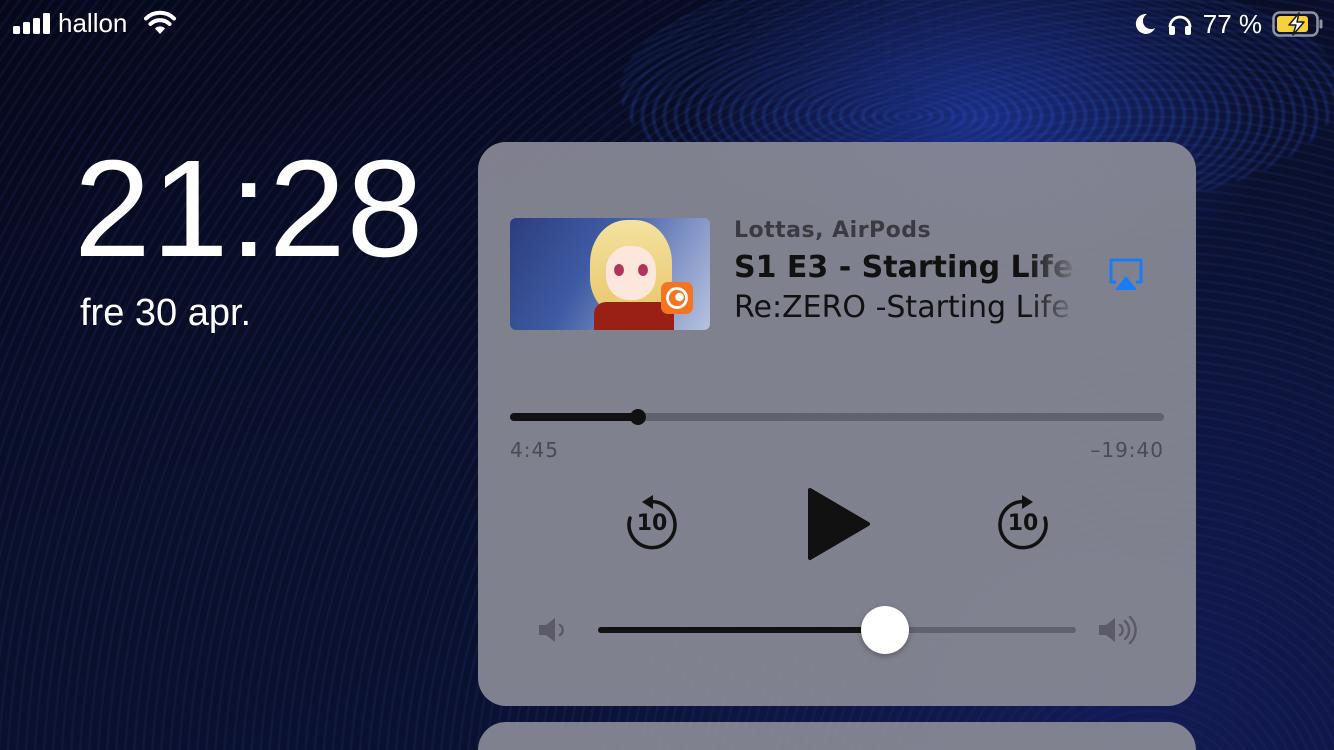  I want to click on album-artwork, so click(610, 274).